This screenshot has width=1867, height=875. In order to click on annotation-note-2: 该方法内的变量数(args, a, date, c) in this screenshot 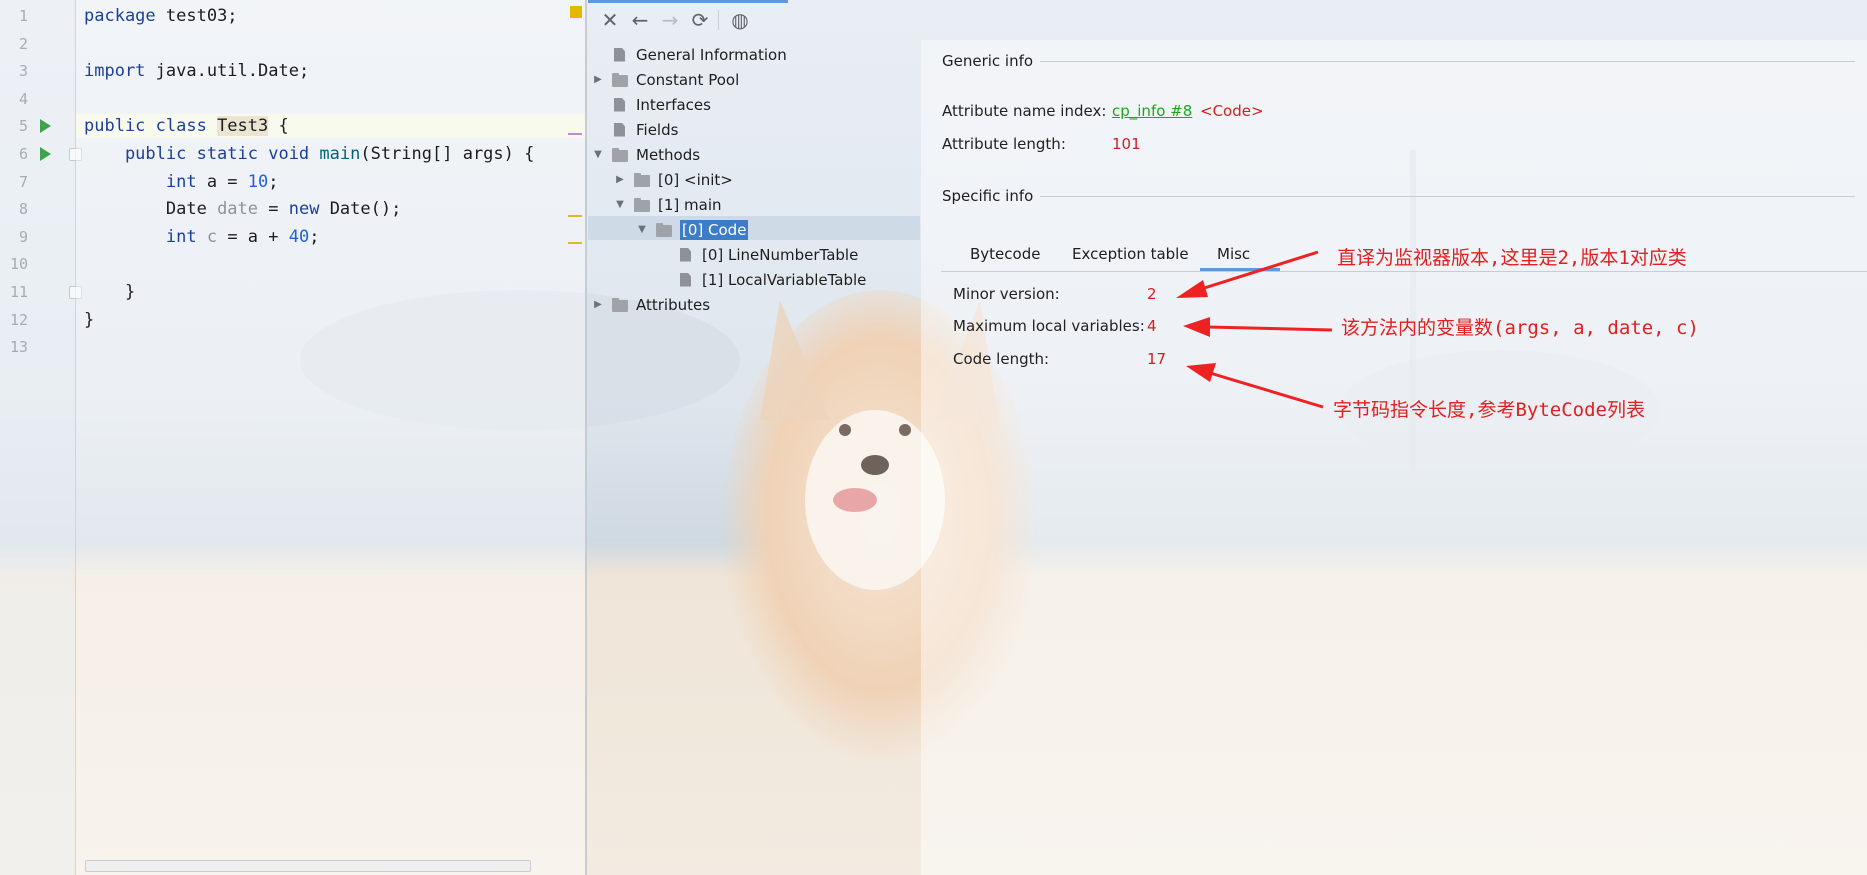, I will do `click(1520, 328)`.